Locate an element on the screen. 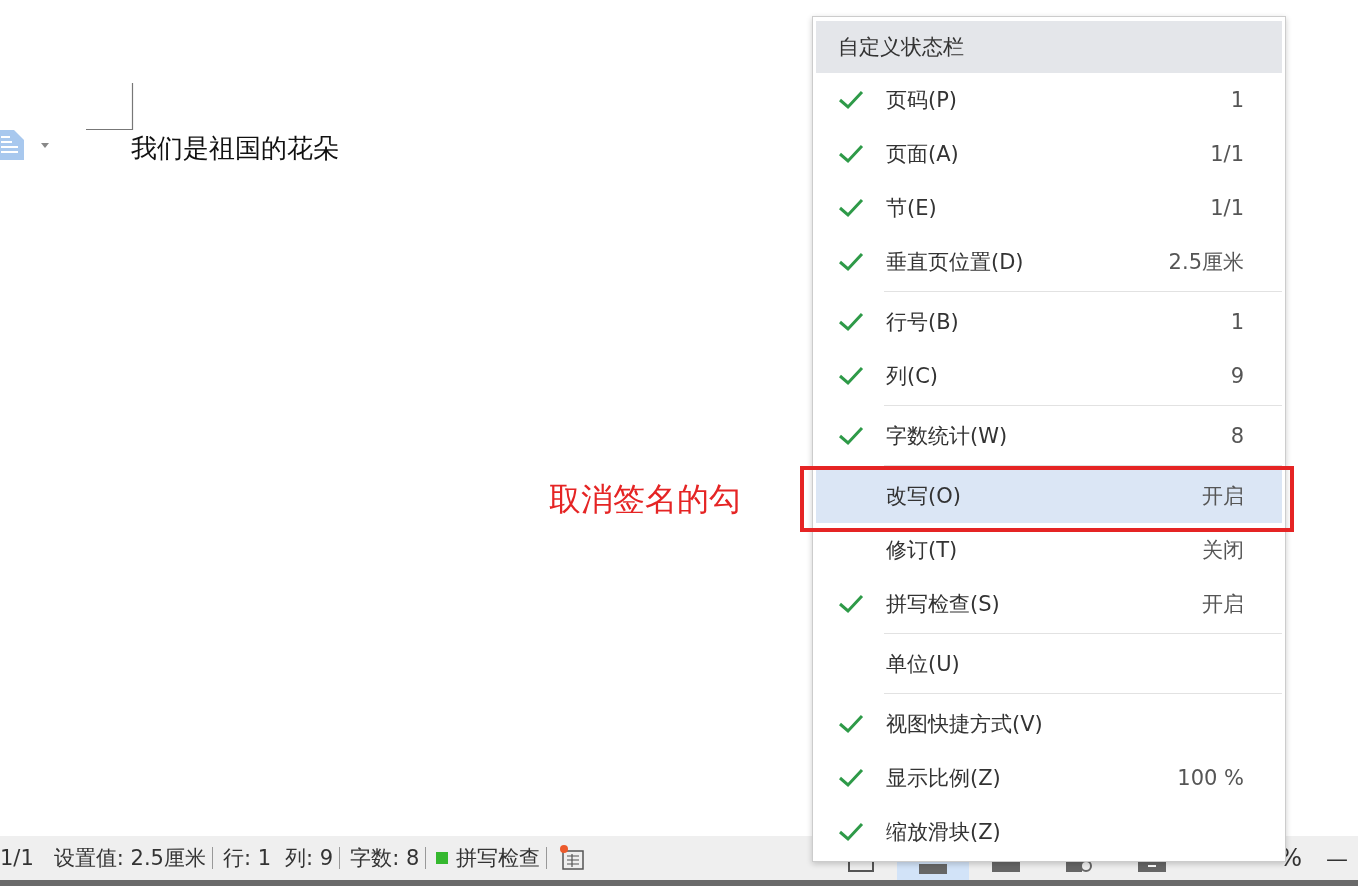 Image resolution: width=1358 pixels, height=886 pixels. spell-check-status: 拼写检查 is located at coordinates (498, 858).